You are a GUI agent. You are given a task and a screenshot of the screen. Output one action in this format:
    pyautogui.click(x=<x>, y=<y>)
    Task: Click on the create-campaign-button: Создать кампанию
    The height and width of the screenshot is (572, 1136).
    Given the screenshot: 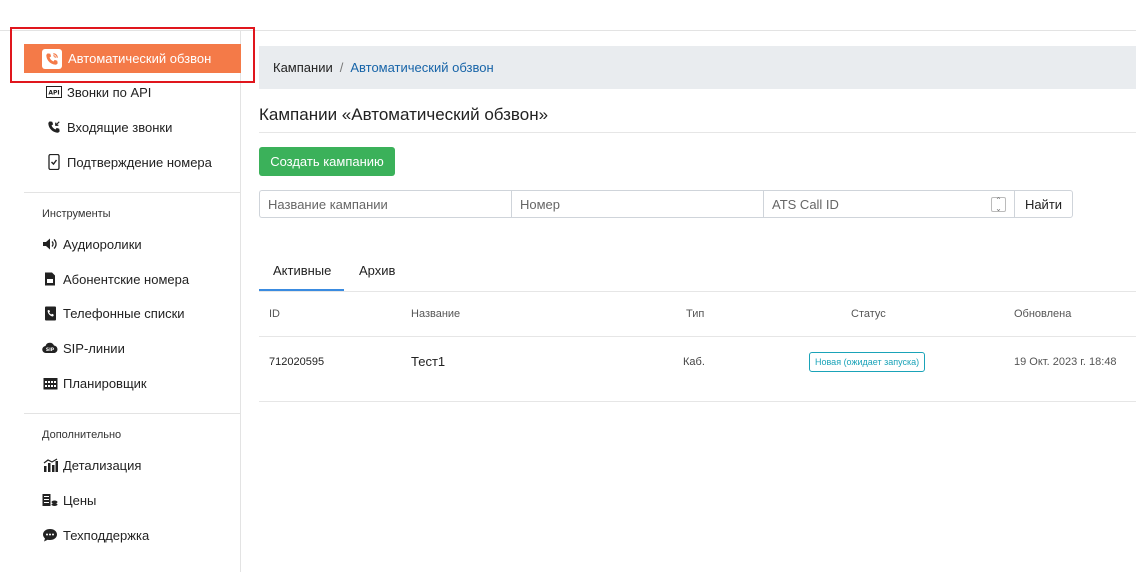 What is the action you would take?
    pyautogui.click(x=327, y=161)
    